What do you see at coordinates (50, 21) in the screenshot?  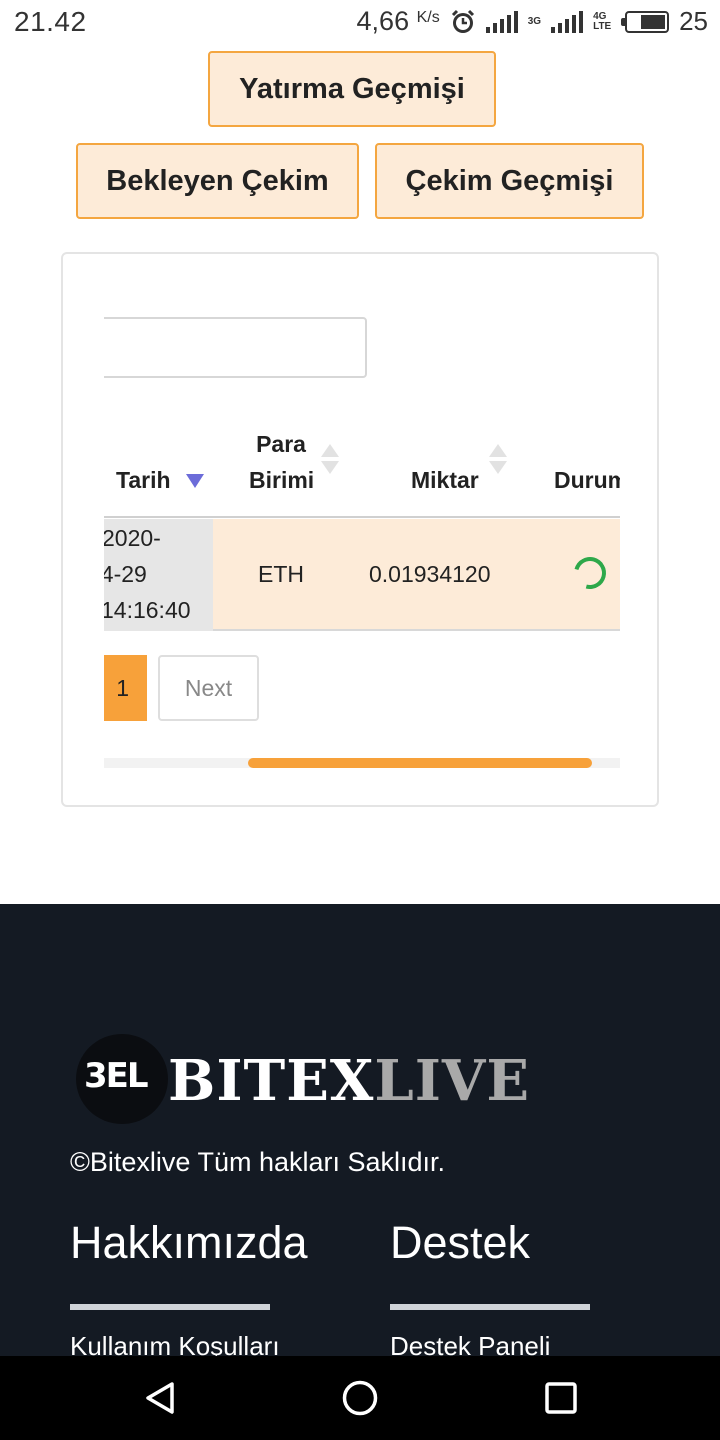 I see `clock: 21.42` at bounding box center [50, 21].